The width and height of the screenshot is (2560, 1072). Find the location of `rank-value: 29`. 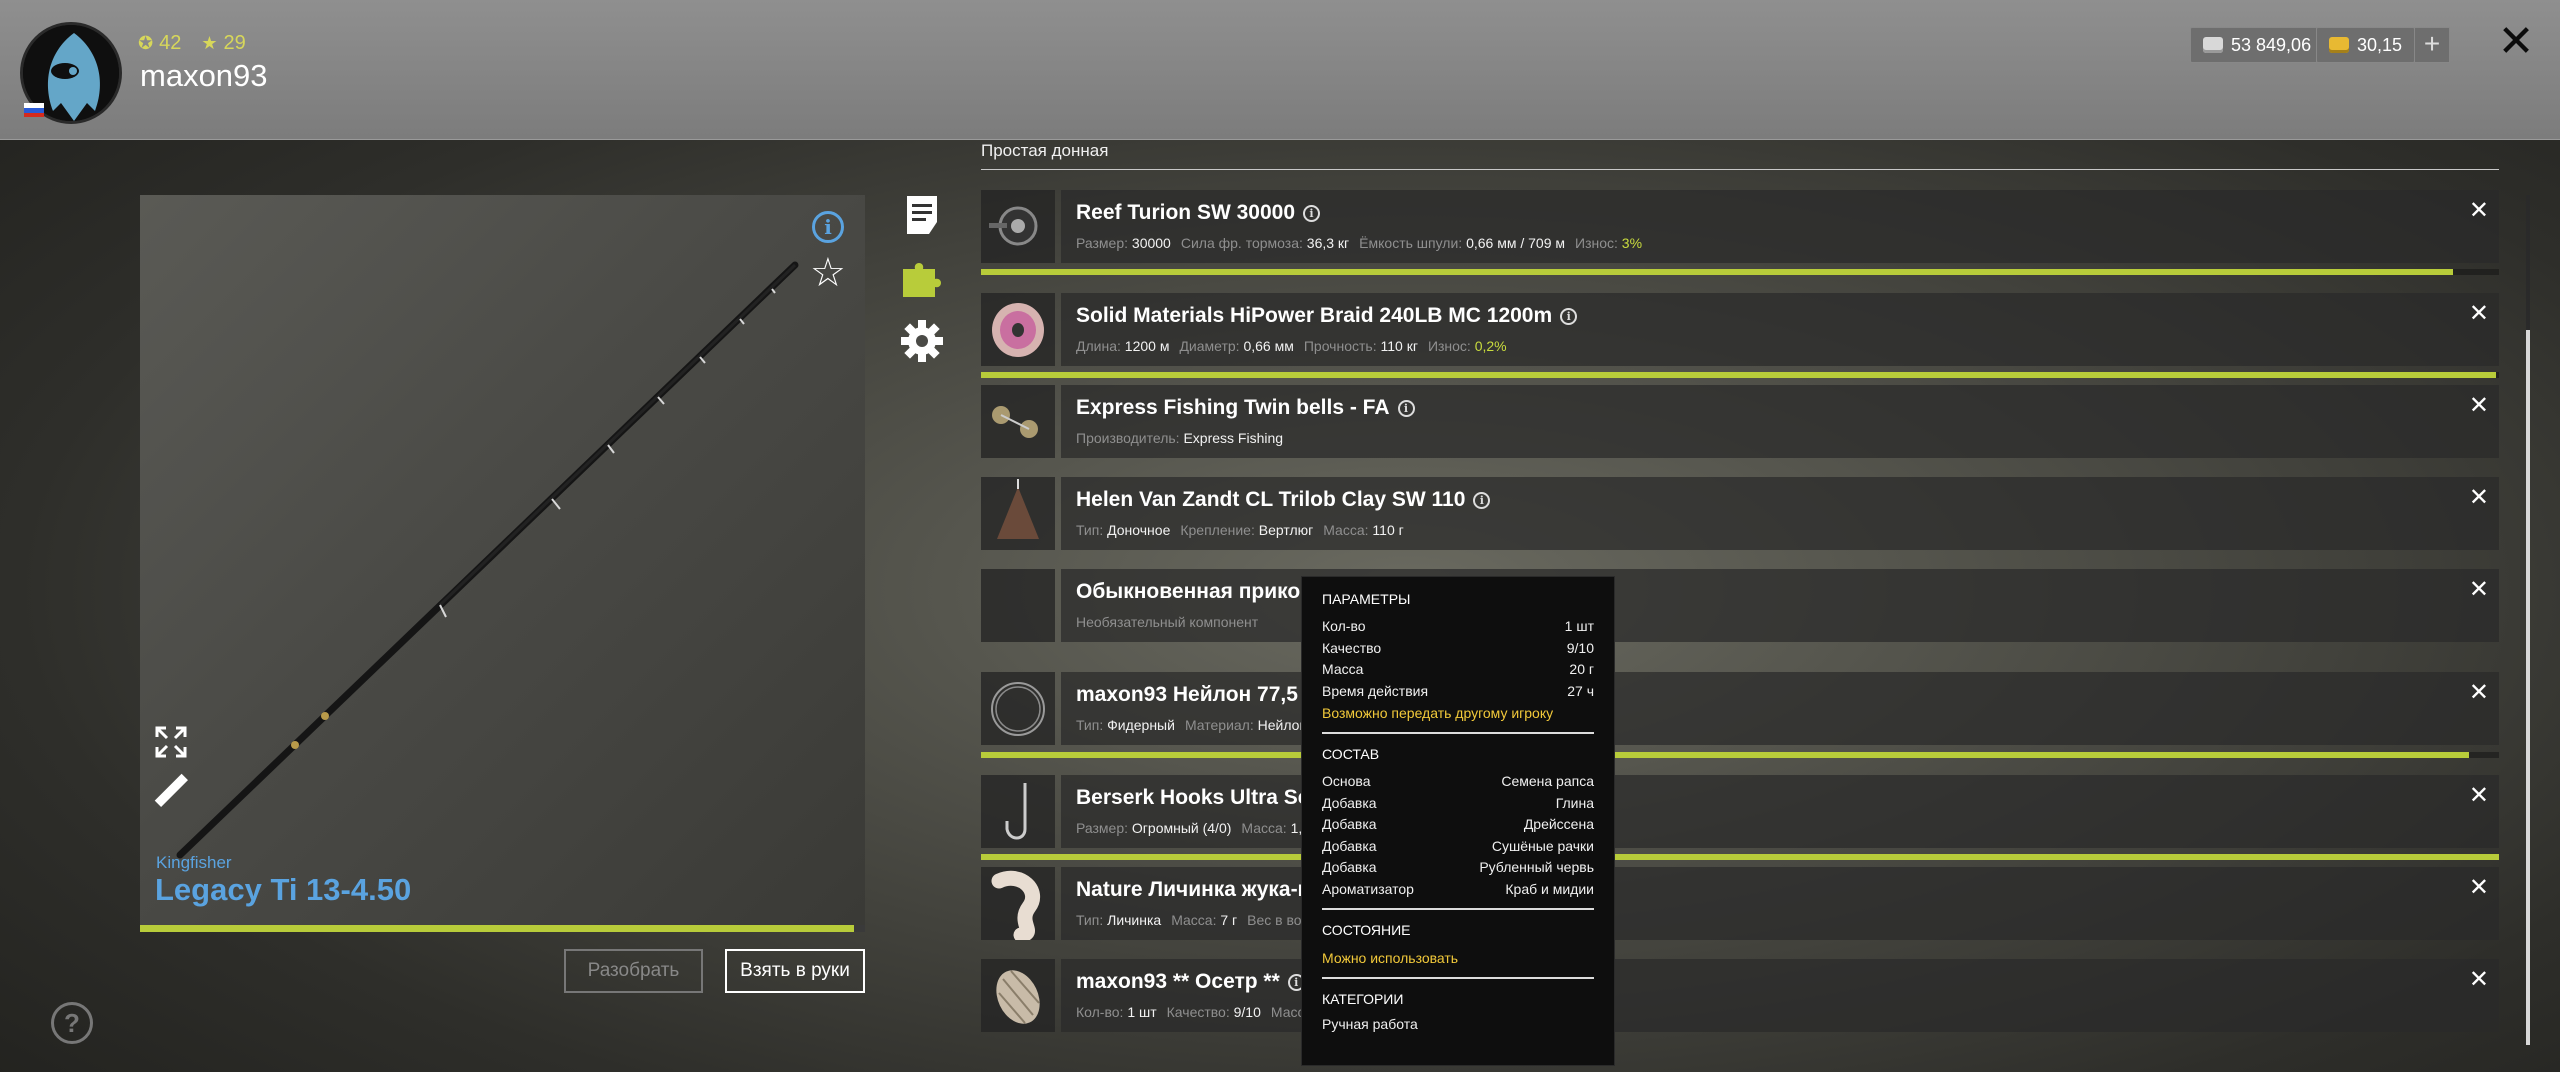

rank-value: 29 is located at coordinates (234, 43).